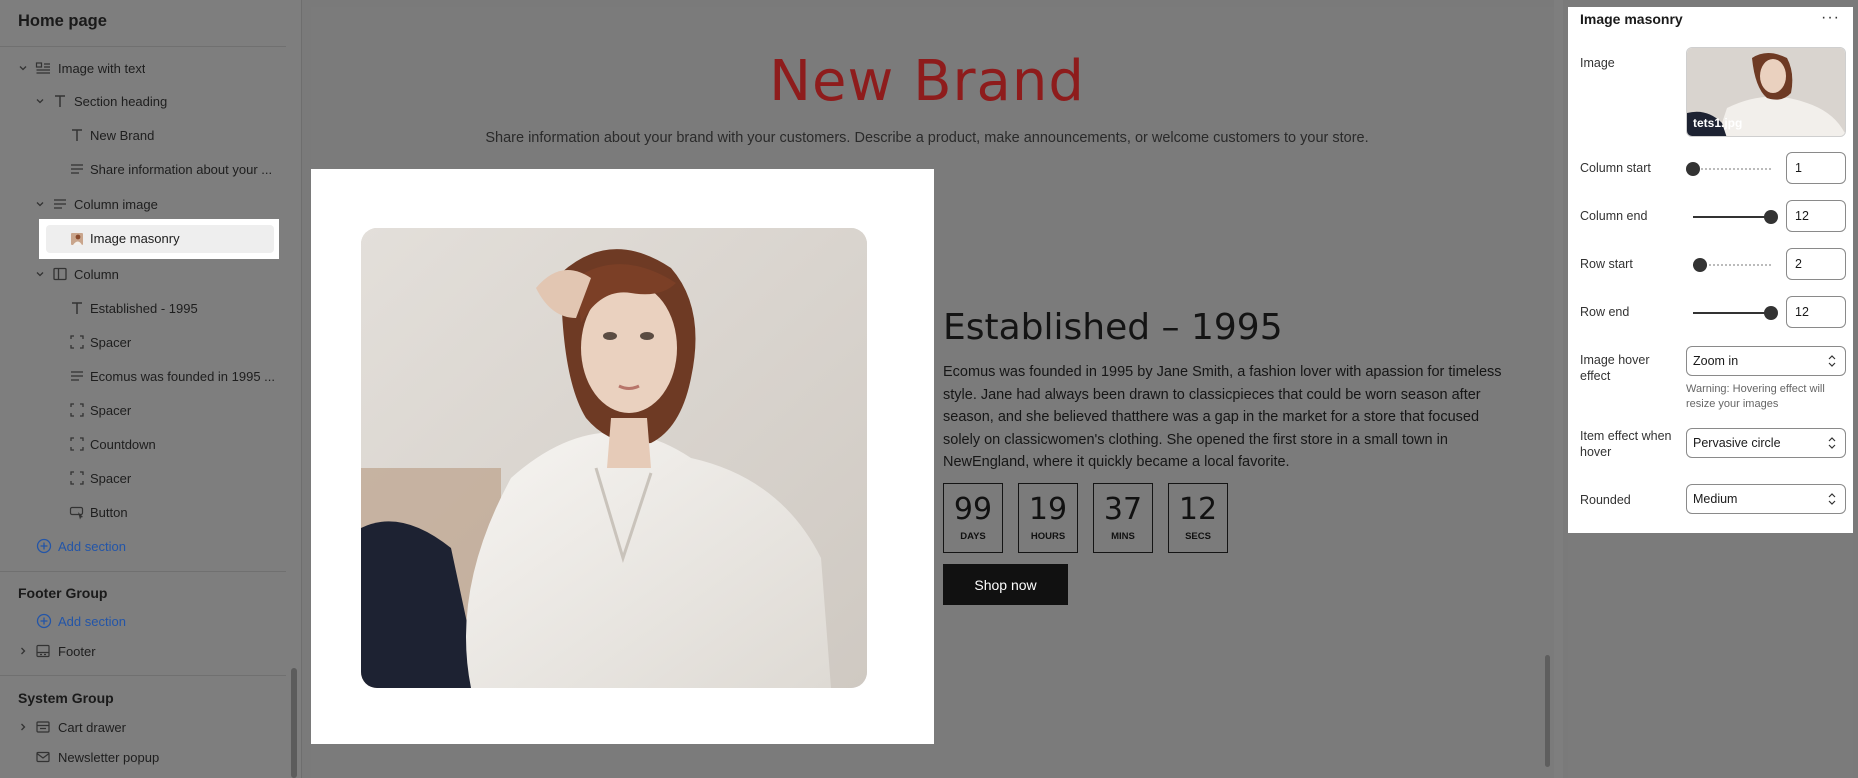 The width and height of the screenshot is (1858, 778). Describe the element at coordinates (143, 444) in the screenshot. I see `tree-item-countdown: Countdown` at that location.